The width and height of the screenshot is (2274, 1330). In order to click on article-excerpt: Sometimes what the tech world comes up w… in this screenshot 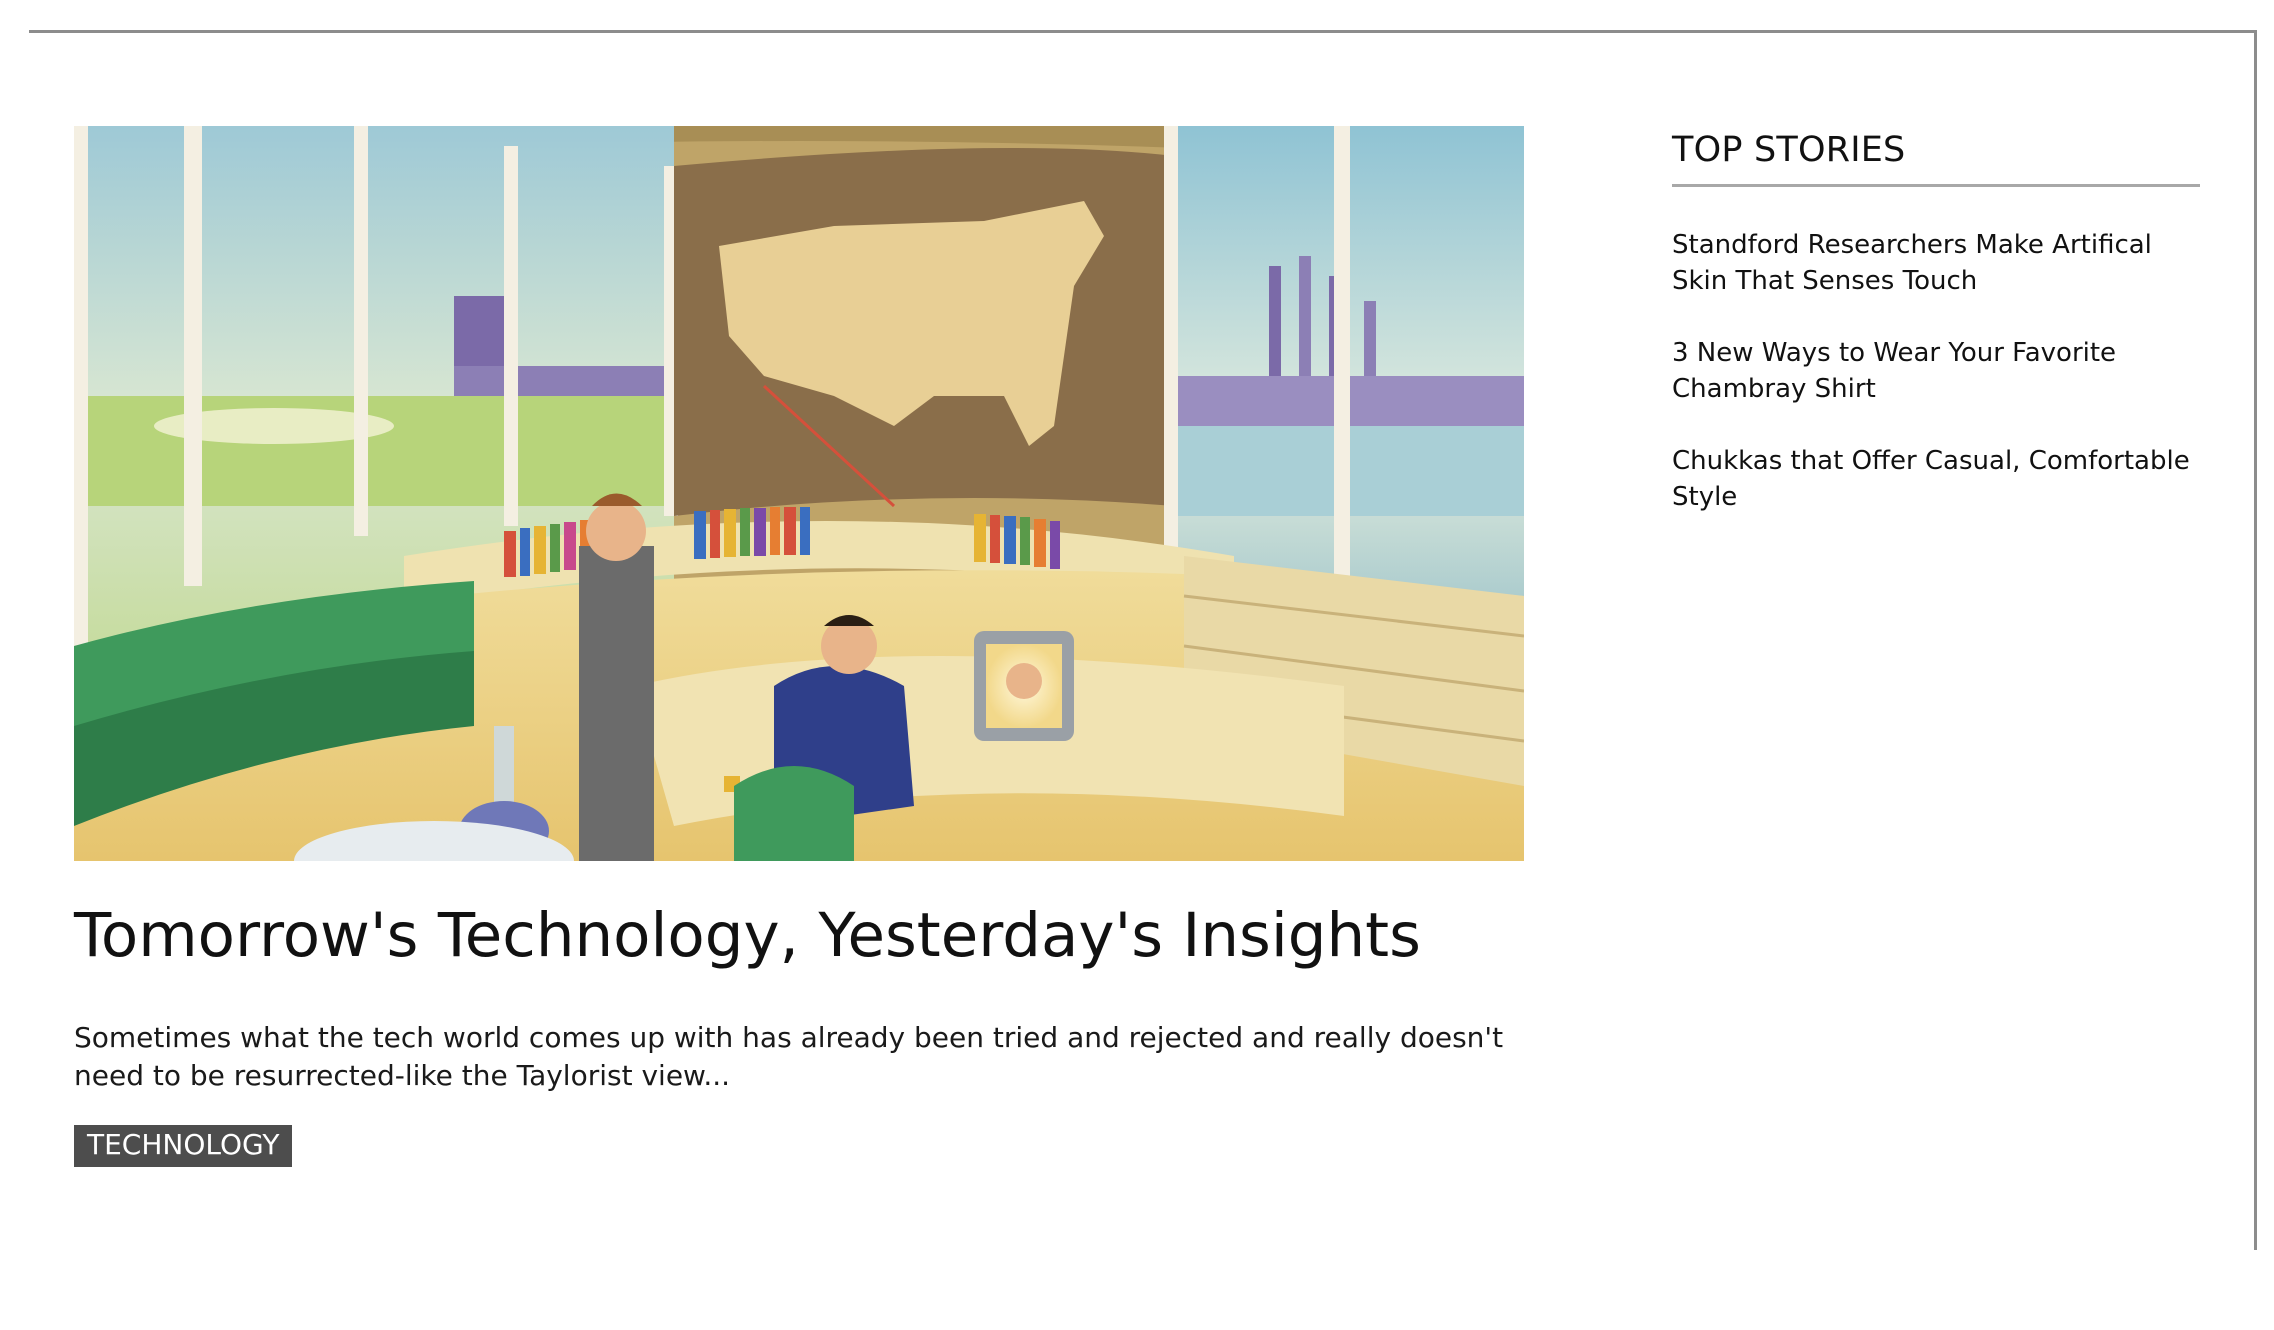, I will do `click(789, 1057)`.